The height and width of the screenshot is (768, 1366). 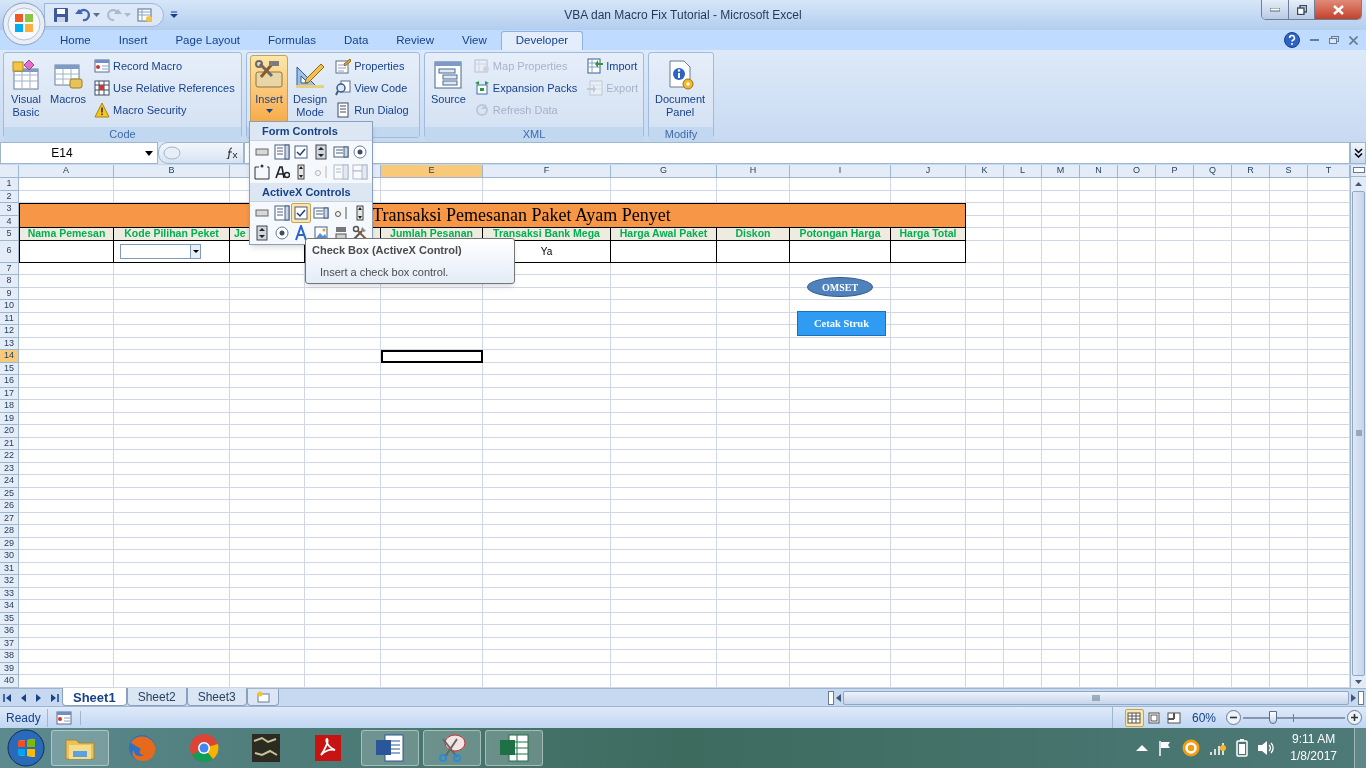 I want to click on vertical-scrollbar, so click(x=1358, y=426).